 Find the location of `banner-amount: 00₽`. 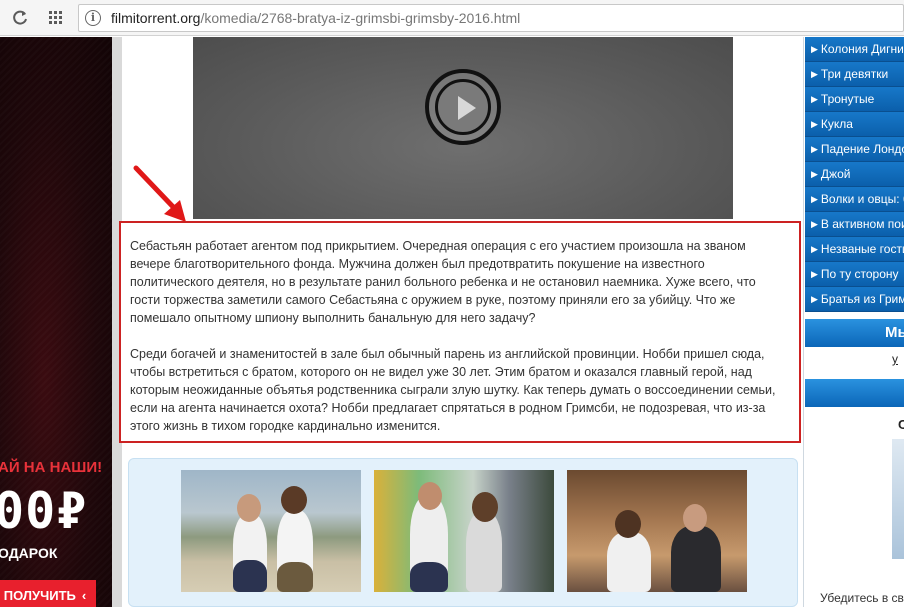

banner-amount: 00₽ is located at coordinates (44, 511).